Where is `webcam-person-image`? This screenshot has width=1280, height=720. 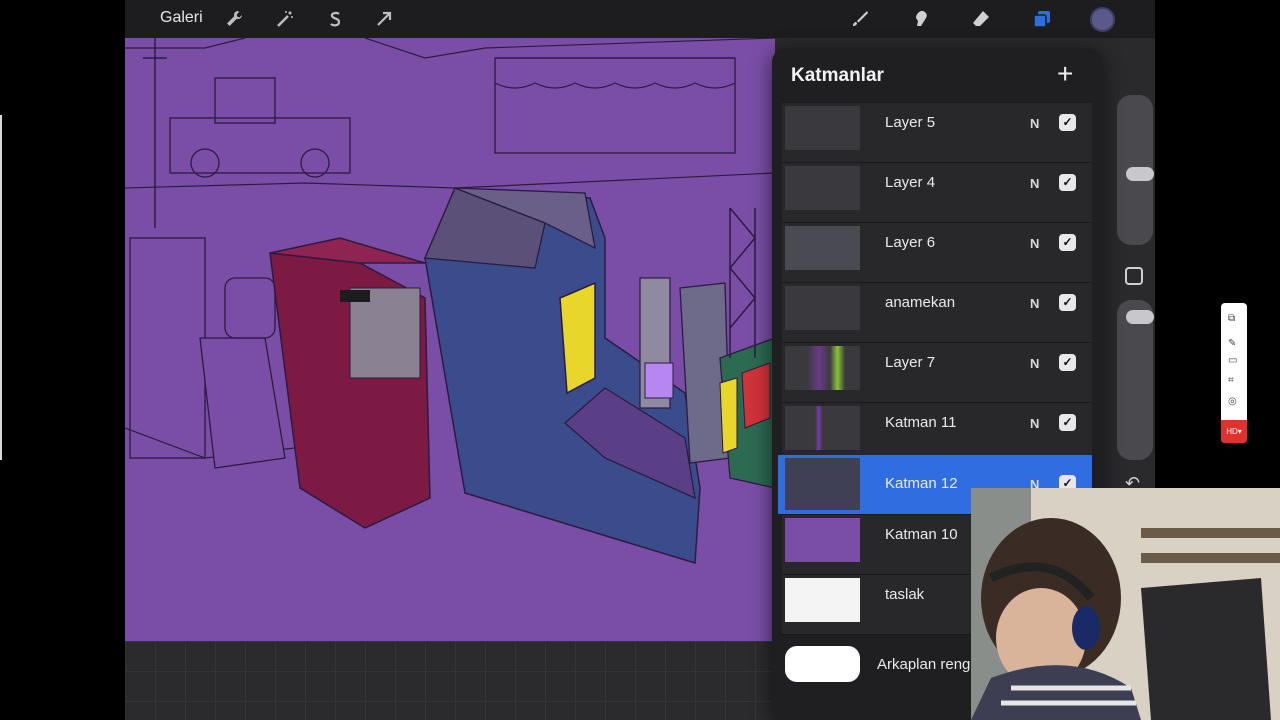
webcam-person-image is located at coordinates (1125, 604).